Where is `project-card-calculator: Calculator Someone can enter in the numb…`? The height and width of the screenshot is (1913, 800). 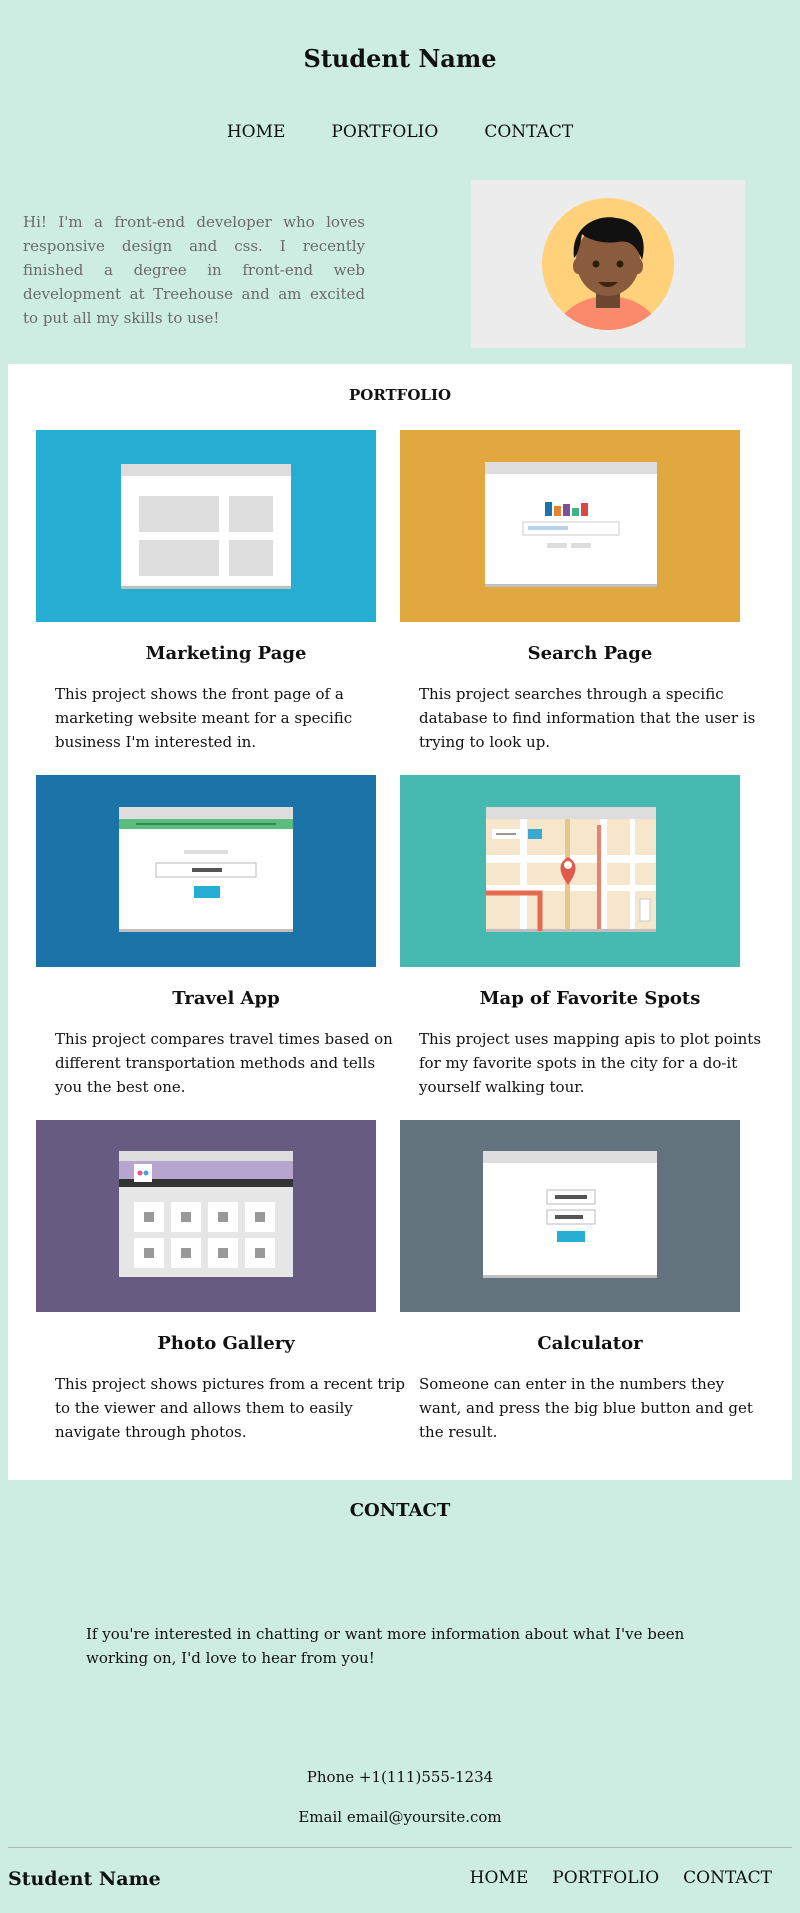 project-card-calculator: Calculator Someone can enter in the numb… is located at coordinates (576, 1280).